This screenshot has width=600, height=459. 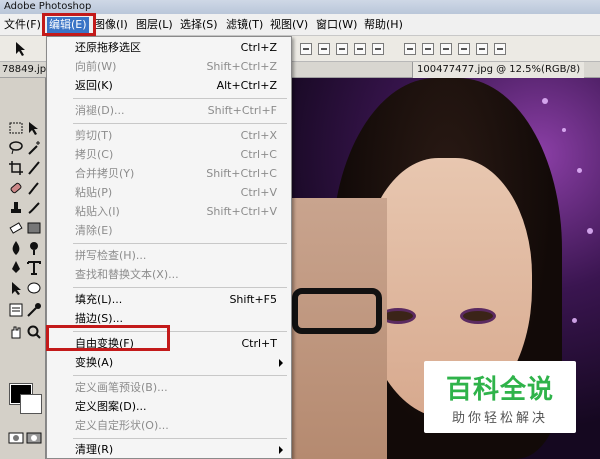 I want to click on quick-mask-mode-icon, so click(x=34, y=438).